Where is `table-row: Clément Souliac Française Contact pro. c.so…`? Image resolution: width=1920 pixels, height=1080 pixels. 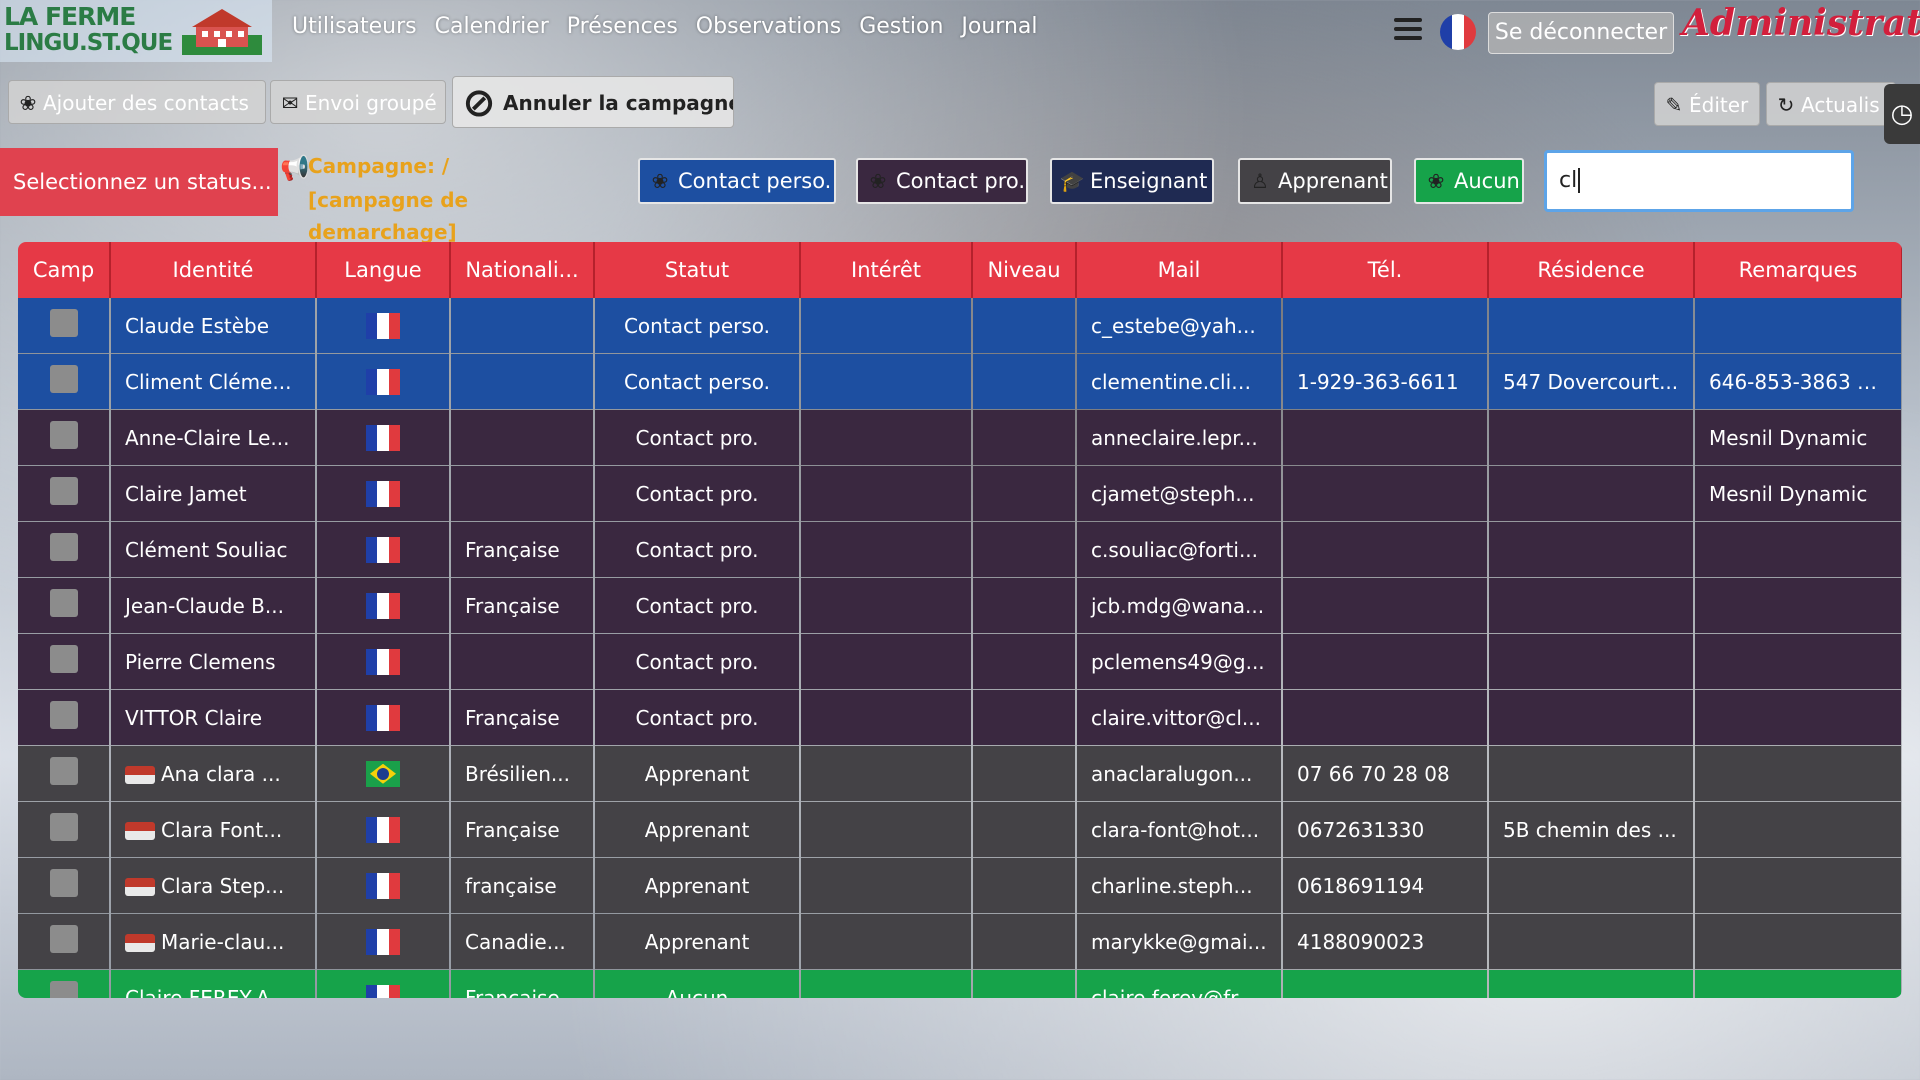
table-row: Clément Souliac Française Contact pro. c.so… is located at coordinates (960, 549).